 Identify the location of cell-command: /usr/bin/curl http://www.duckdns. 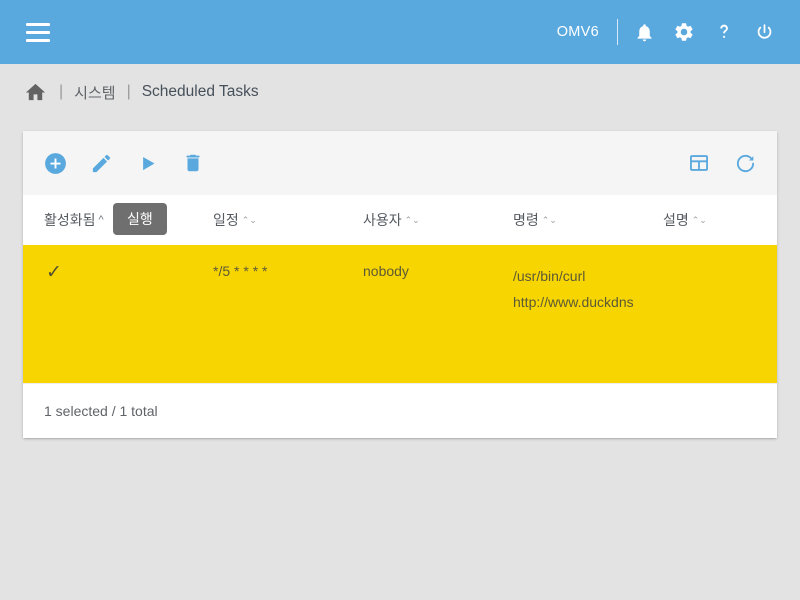
(588, 314).